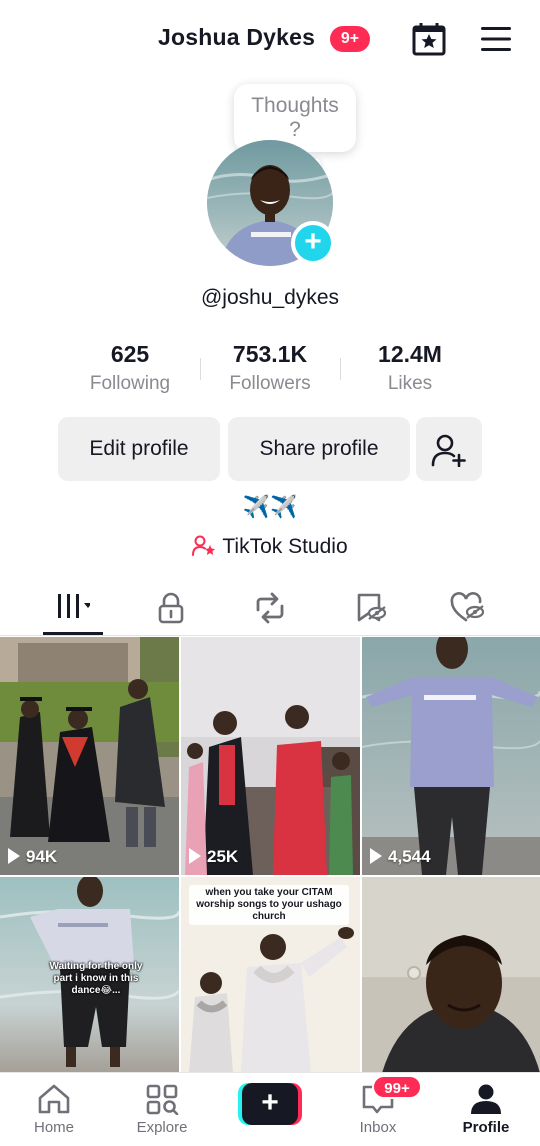  Describe the element at coordinates (236, 37) in the screenshot. I see `display-name: Joshua Dykes` at that location.